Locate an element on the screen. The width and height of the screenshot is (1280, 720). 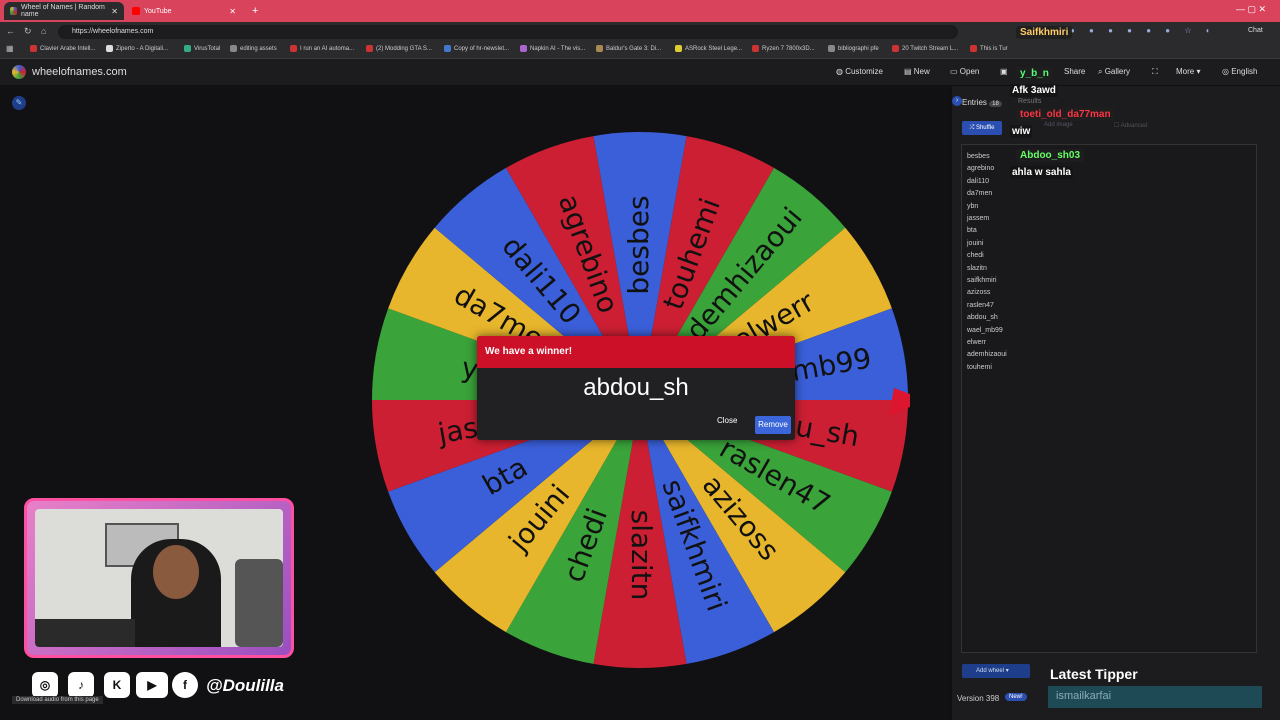
list-item: elwerr is located at coordinates (977, 342).